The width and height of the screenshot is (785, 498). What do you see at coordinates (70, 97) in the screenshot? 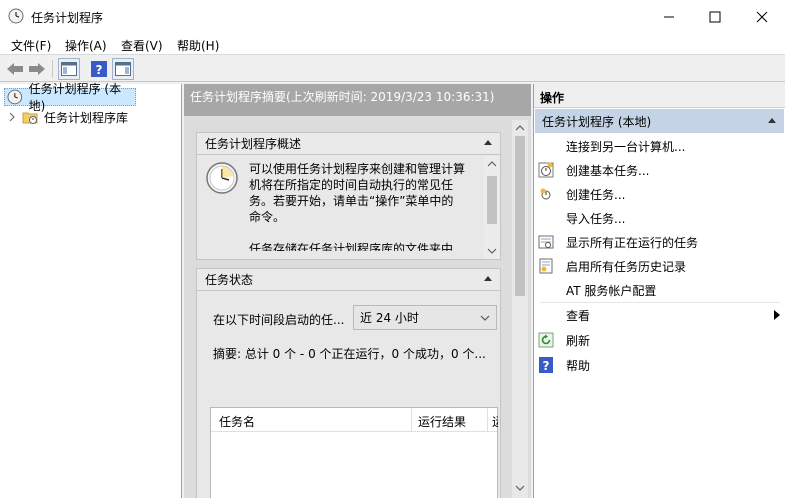
I see `tree-item-task-scheduler-local: 任务计划程序 (本地)` at bounding box center [70, 97].